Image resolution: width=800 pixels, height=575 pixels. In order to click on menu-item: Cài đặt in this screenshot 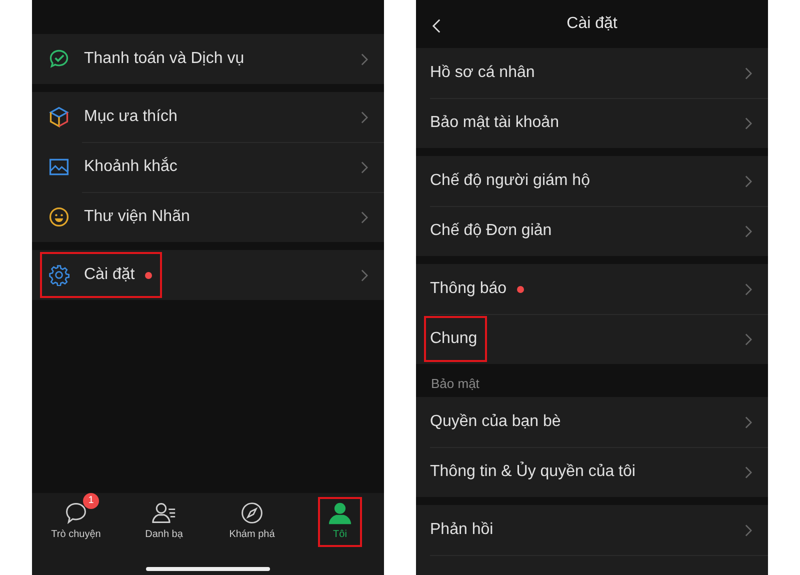, I will do `click(208, 275)`.